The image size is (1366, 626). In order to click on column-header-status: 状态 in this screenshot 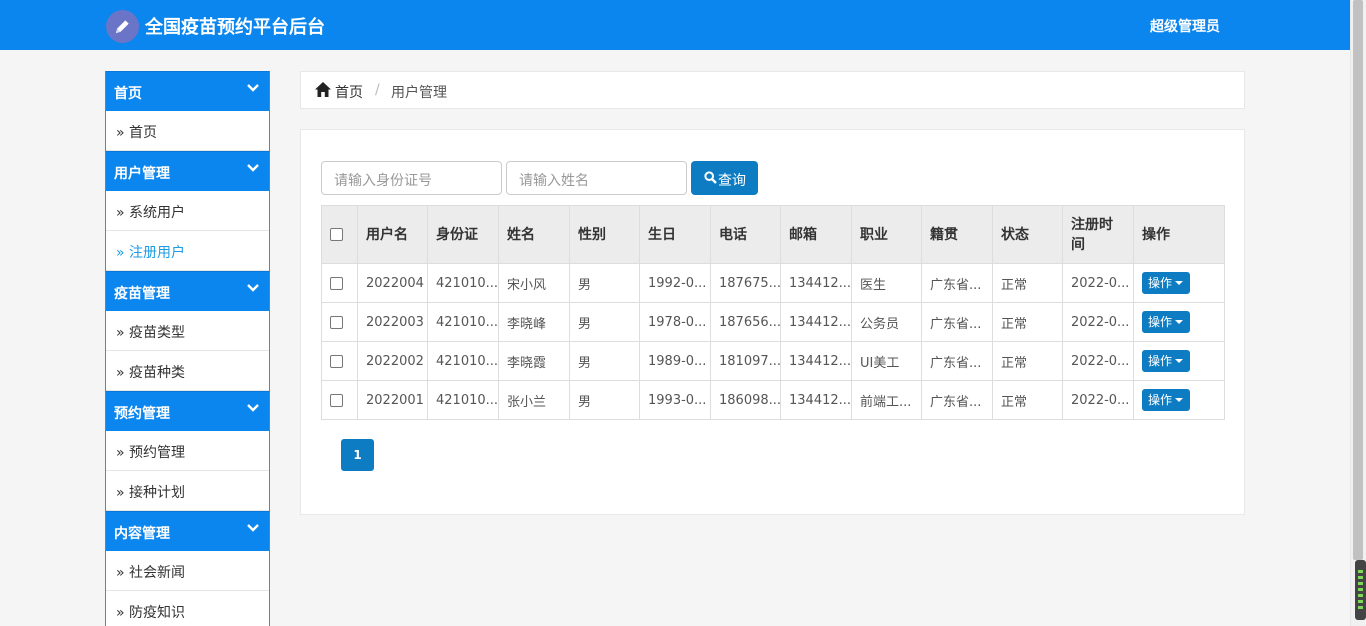, I will do `click(1027, 234)`.